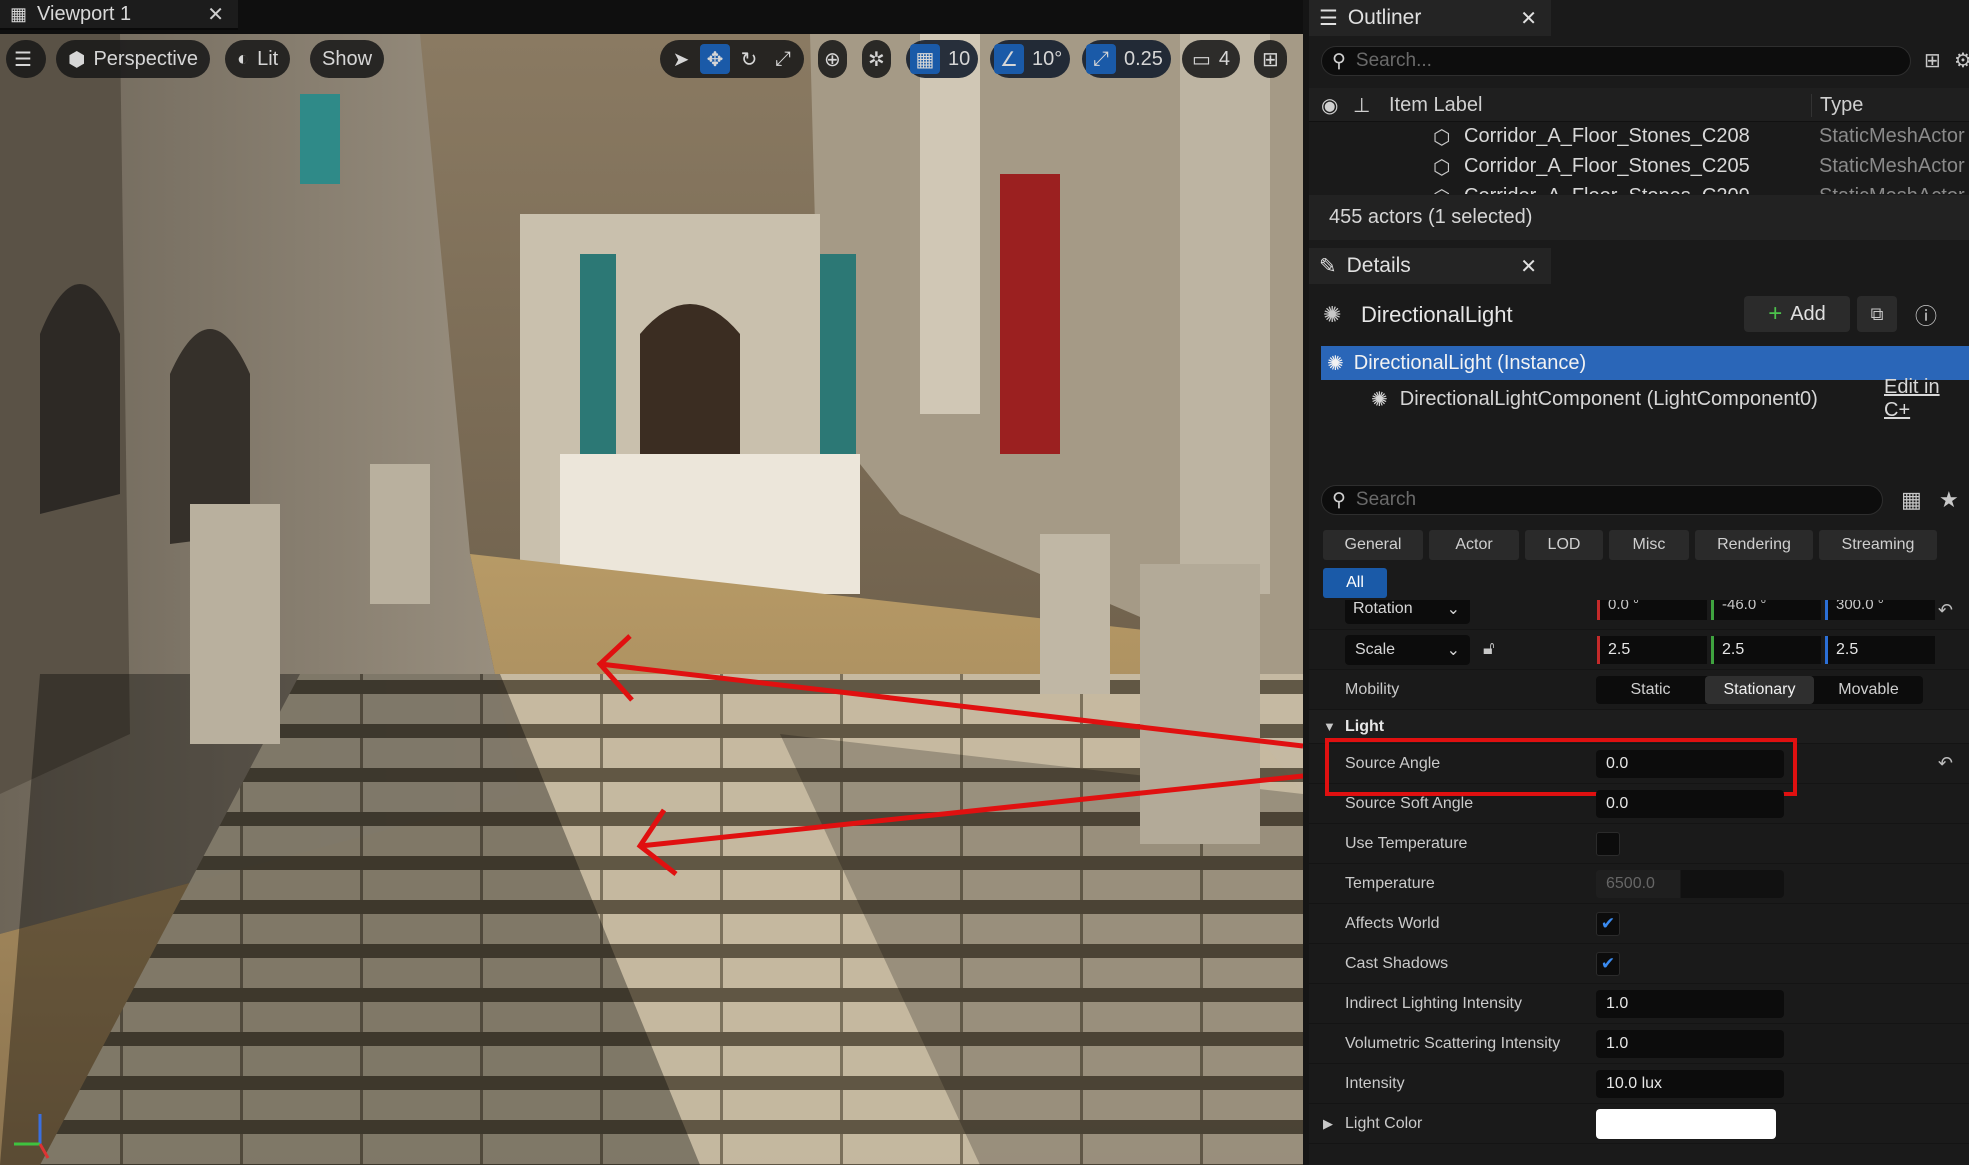 This screenshot has height=1165, width=1969. What do you see at coordinates (1911, 500) in the screenshot?
I see `table-view-icon: ▦` at bounding box center [1911, 500].